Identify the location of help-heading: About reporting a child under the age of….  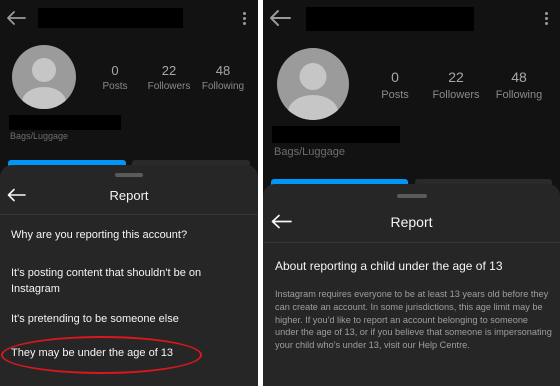
(389, 266).